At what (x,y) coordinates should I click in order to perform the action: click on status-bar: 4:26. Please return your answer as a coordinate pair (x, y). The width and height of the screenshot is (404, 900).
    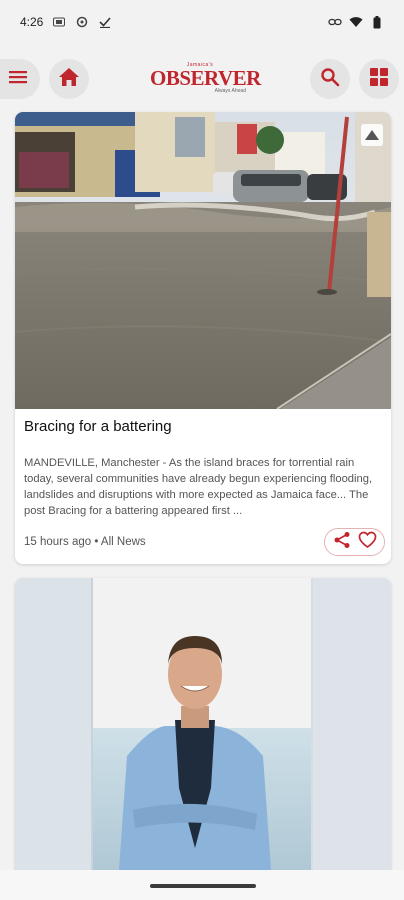
    Looking at the image, I should click on (202, 22).